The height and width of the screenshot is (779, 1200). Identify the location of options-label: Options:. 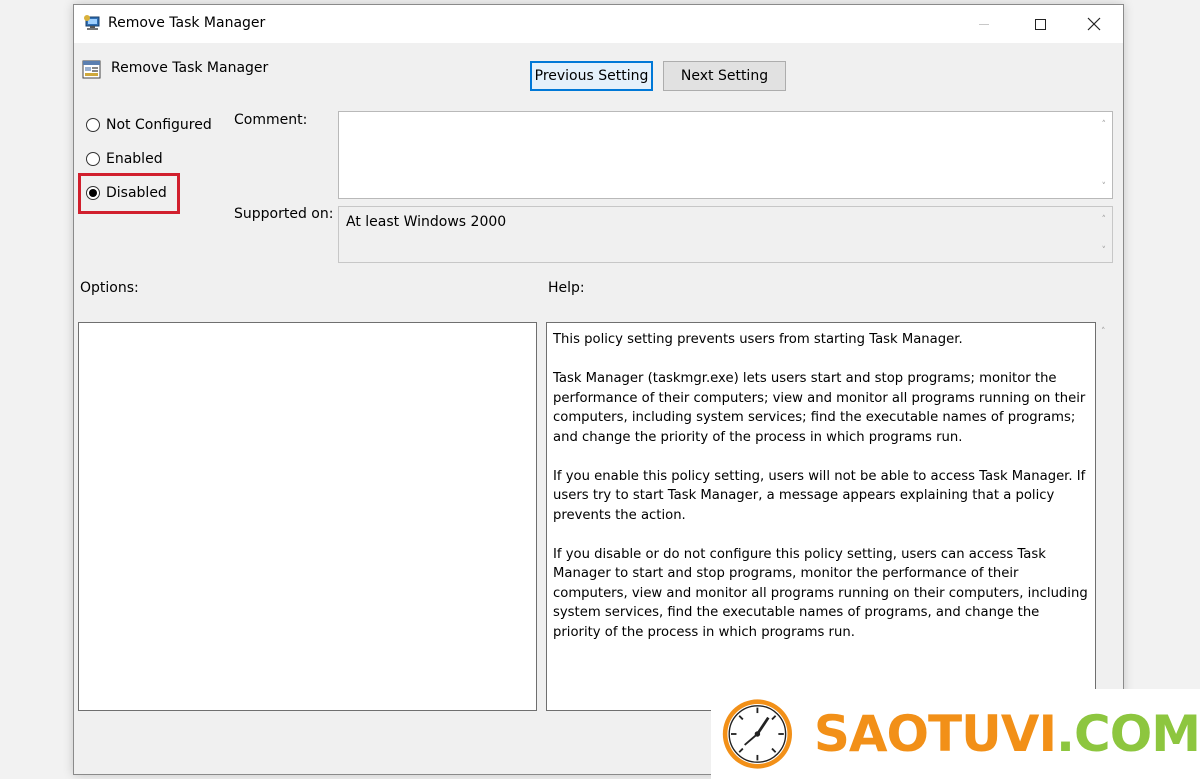
(109, 288).